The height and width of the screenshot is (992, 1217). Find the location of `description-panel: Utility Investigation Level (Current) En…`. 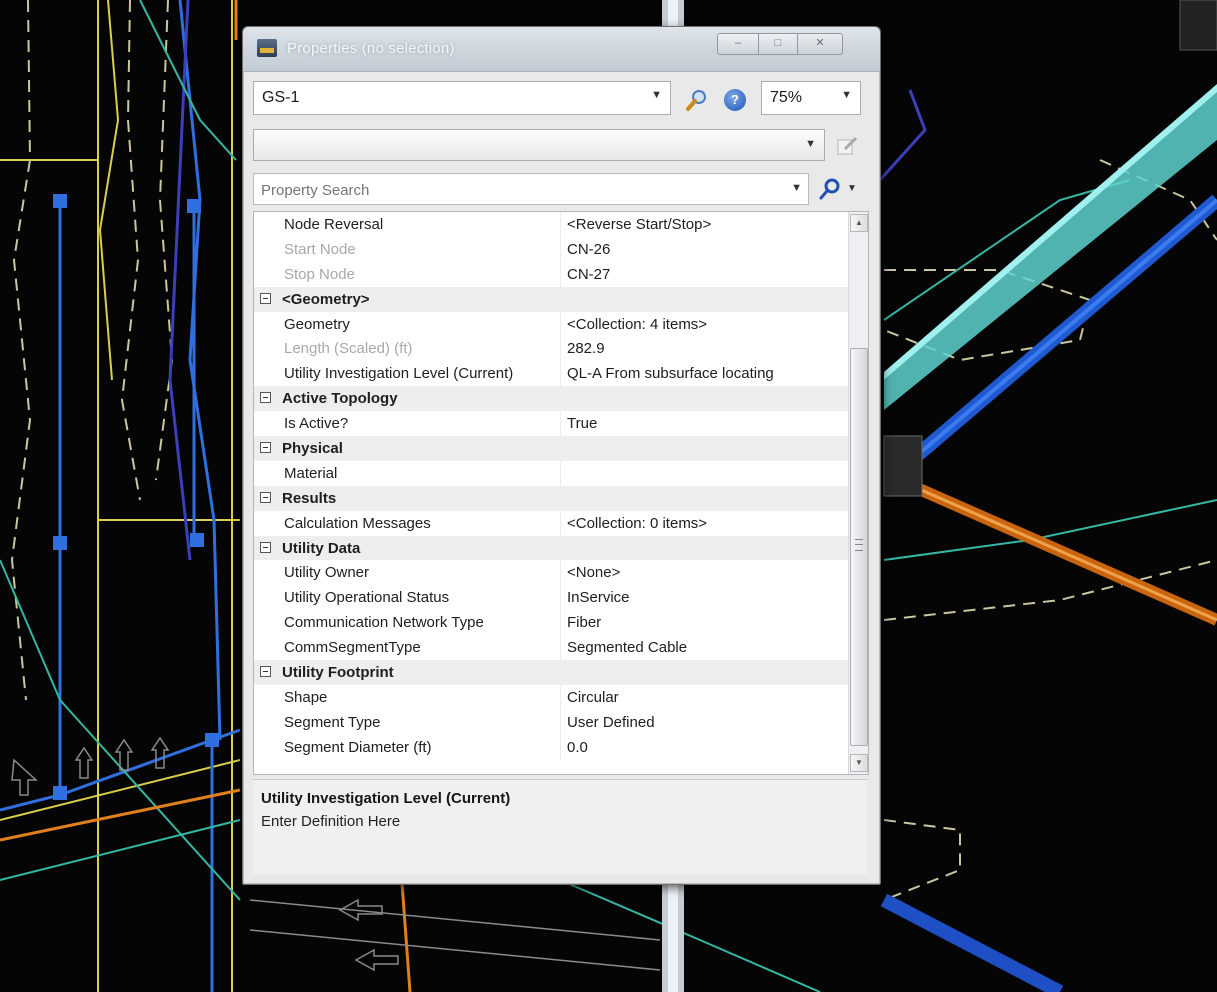

description-panel: Utility Investigation Level (Current) En… is located at coordinates (560, 826).